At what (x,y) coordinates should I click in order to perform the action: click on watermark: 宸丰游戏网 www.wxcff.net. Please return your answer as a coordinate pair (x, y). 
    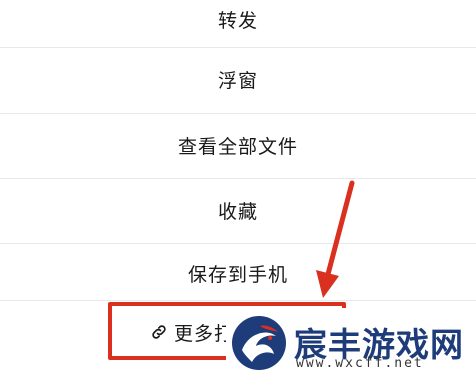
    Looking at the image, I should click on (351, 341).